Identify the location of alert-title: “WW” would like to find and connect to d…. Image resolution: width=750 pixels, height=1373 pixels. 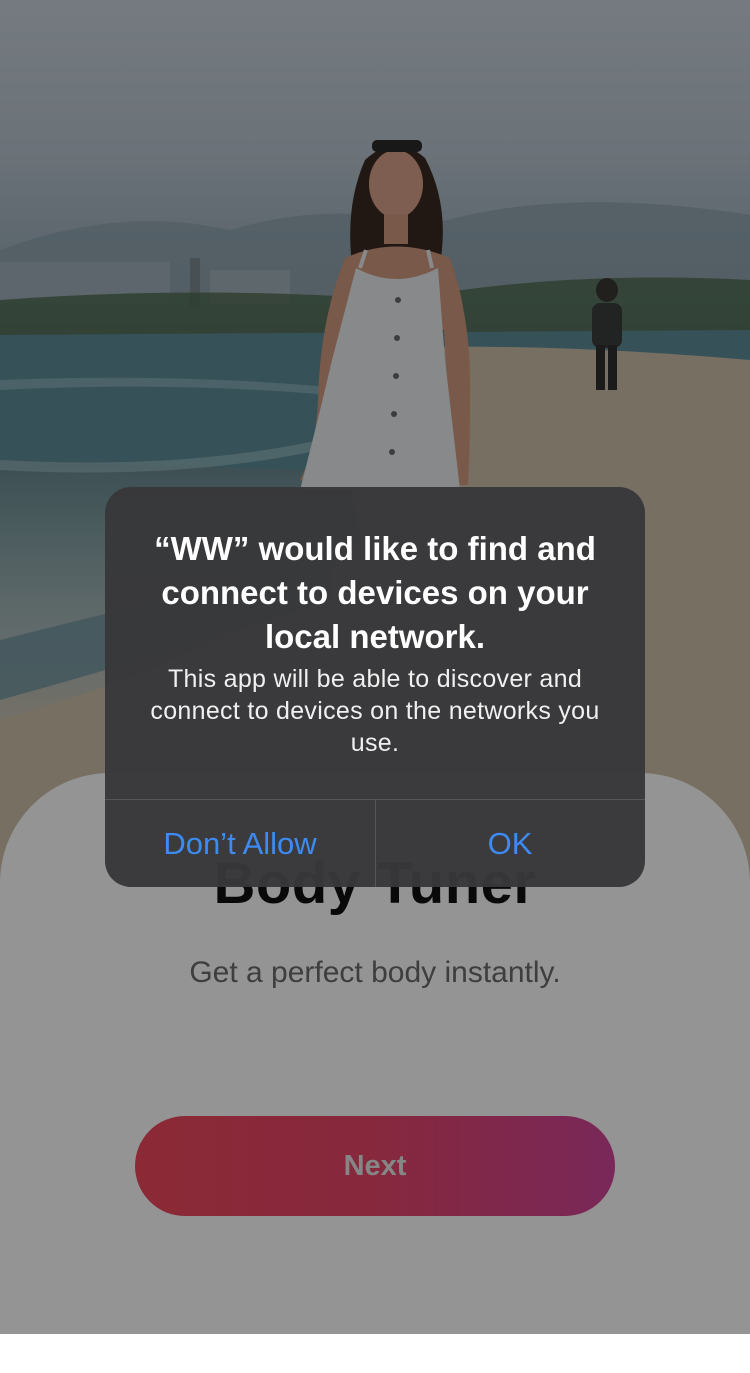
(375, 592).